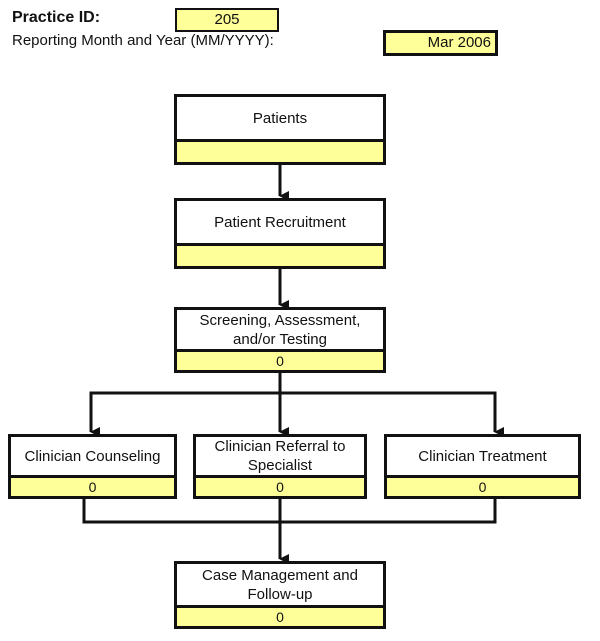  What do you see at coordinates (280, 233) in the screenshot?
I see `recruitment-box: Patient Recruitment` at bounding box center [280, 233].